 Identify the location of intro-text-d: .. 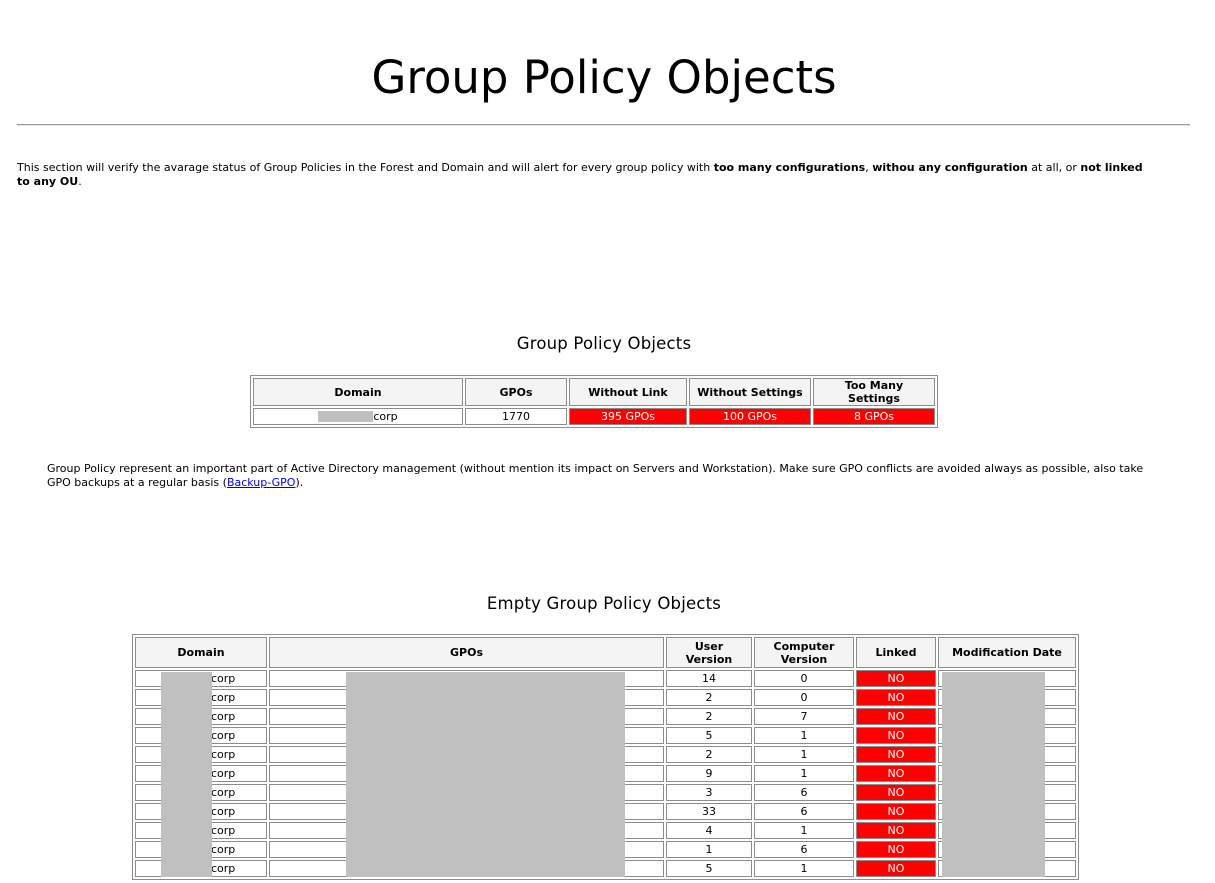
(80, 181).